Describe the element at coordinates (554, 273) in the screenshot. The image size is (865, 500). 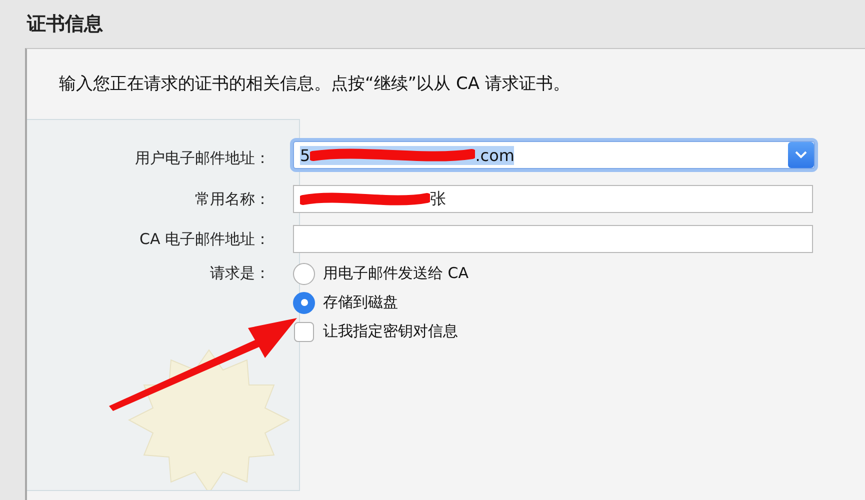
I see `radio-option: 用电子邮件发送给 CA` at that location.